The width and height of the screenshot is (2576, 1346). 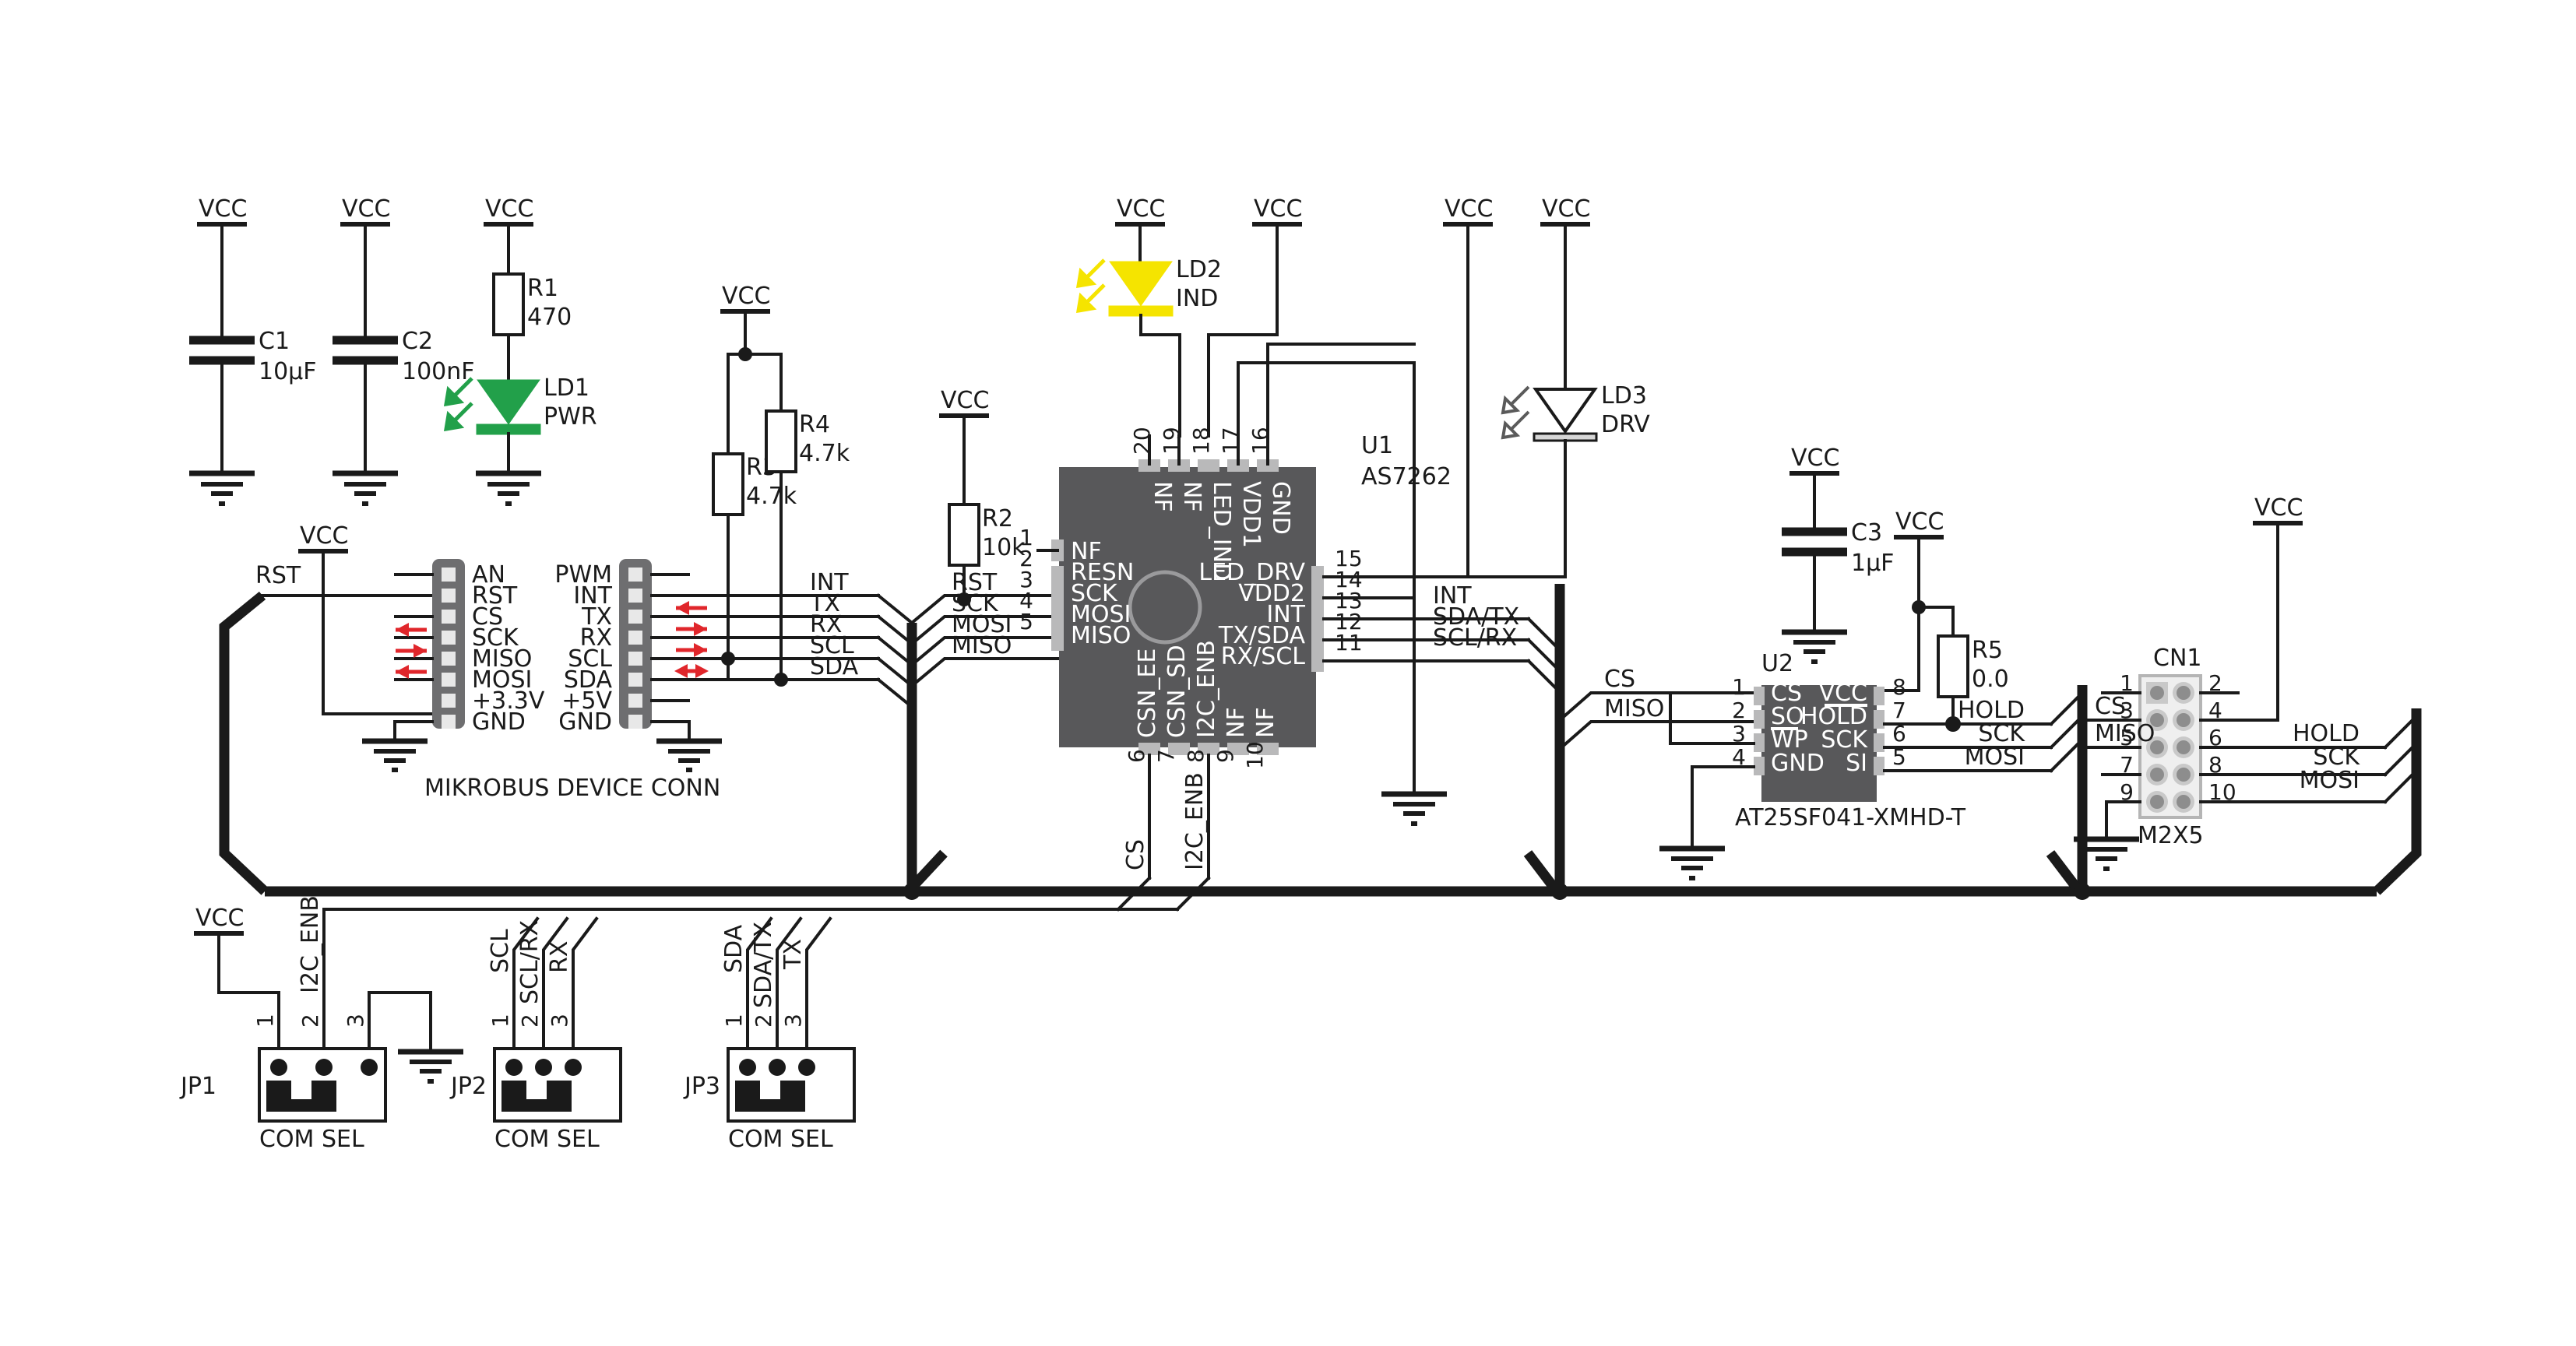 What do you see at coordinates (1798, 764) in the screenshot?
I see `u2-pinname-gnd: GND` at bounding box center [1798, 764].